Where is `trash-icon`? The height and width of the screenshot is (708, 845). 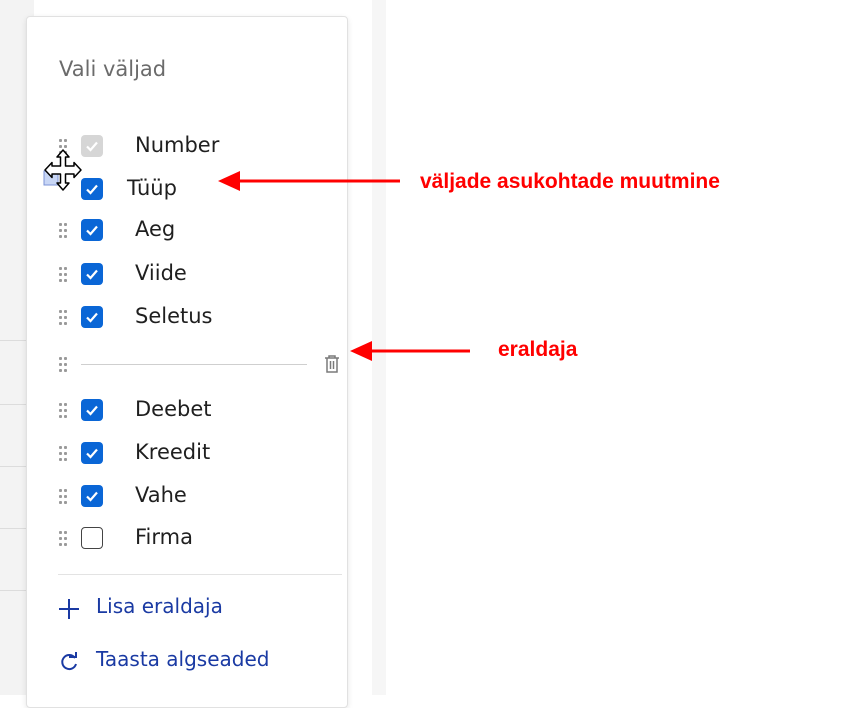 trash-icon is located at coordinates (332, 366).